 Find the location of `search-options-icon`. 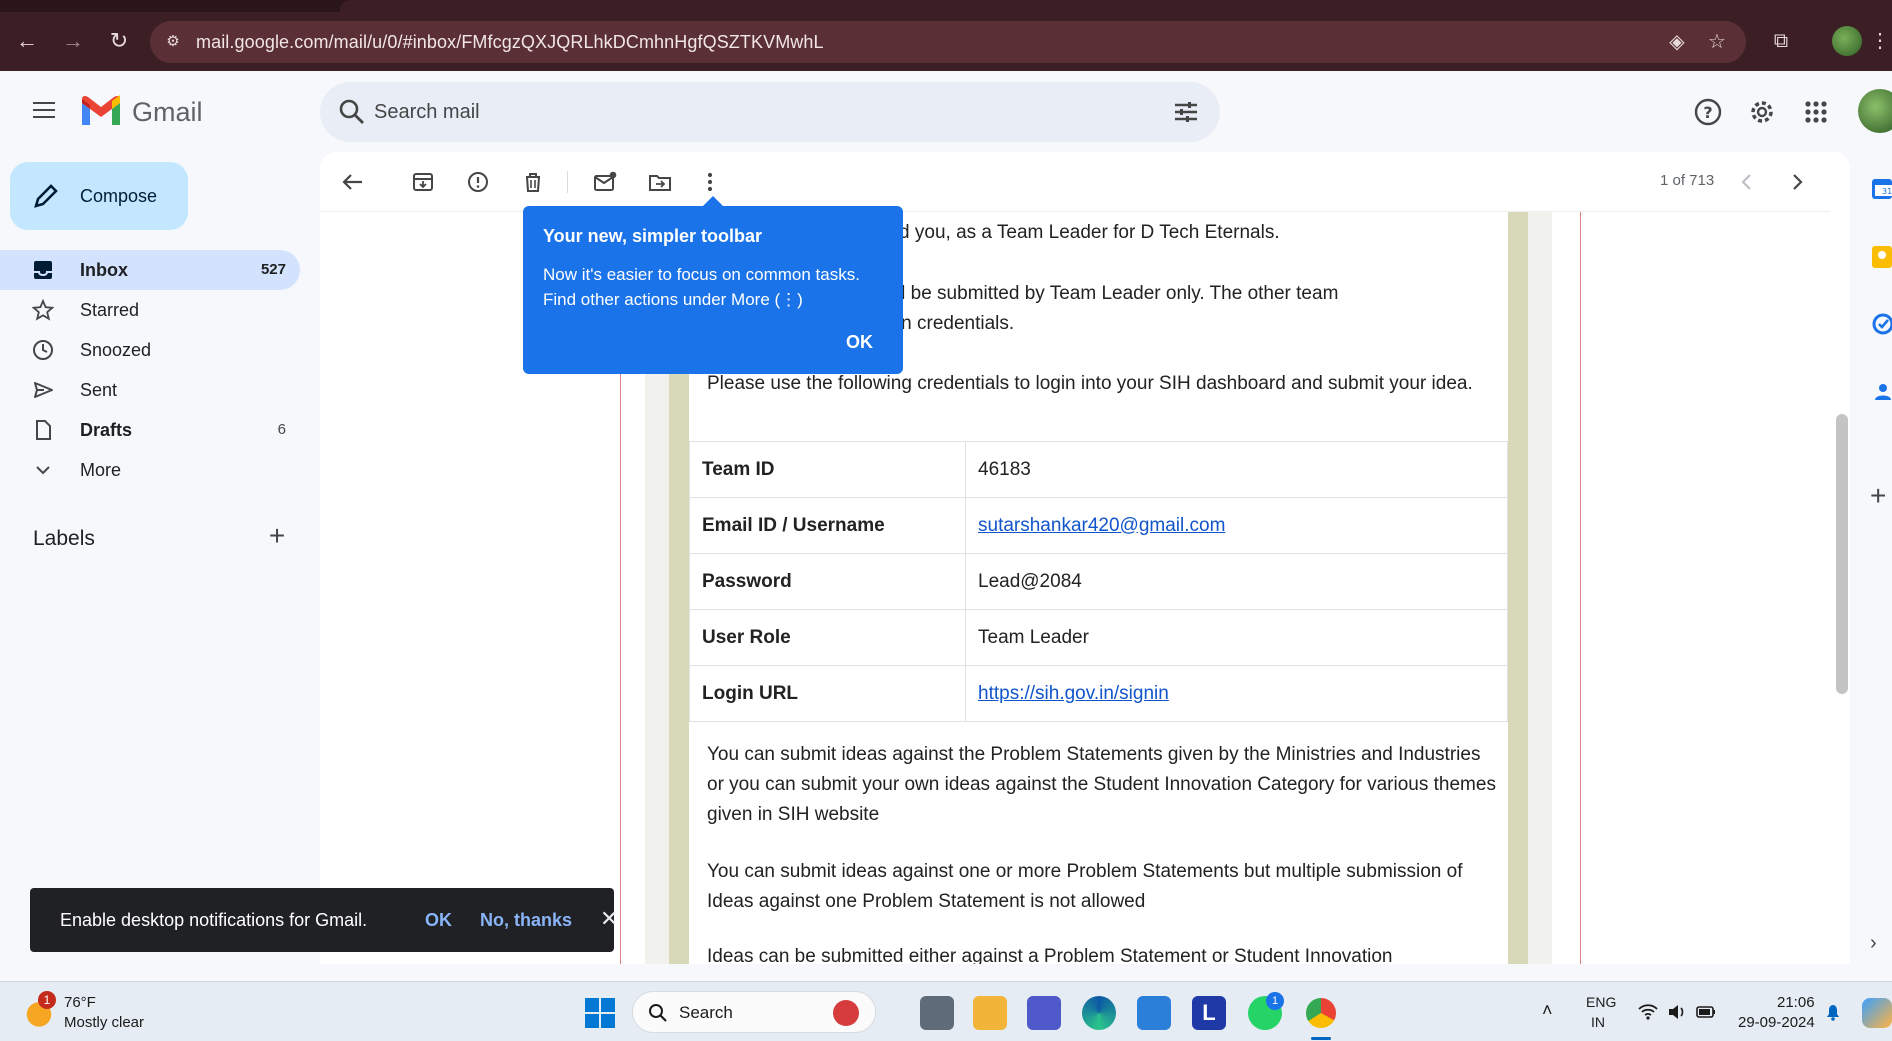

search-options-icon is located at coordinates (1186, 112).